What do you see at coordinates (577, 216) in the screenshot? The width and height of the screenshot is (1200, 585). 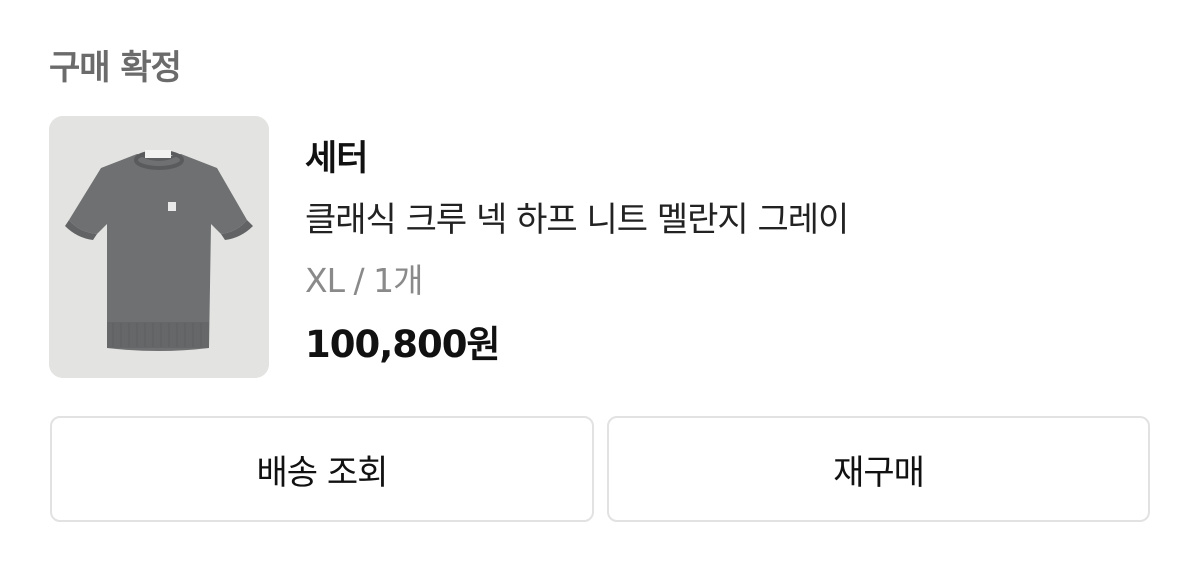 I see `product-name: 클래식 크루 넥 하프 니트 멜란지 그레이` at bounding box center [577, 216].